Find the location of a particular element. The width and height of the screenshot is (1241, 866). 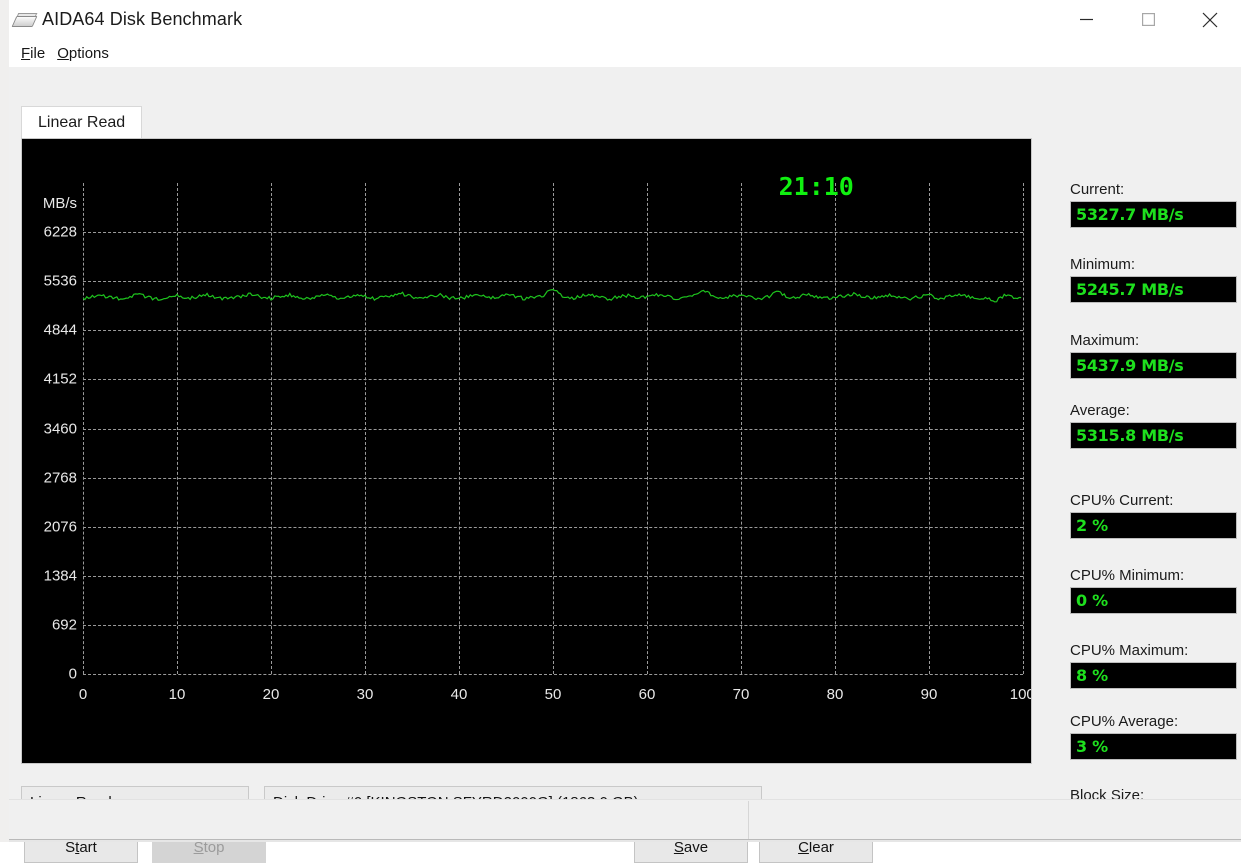

stat-cpu-current: CPU% Current: 2 % is located at coordinates (1153, 515).